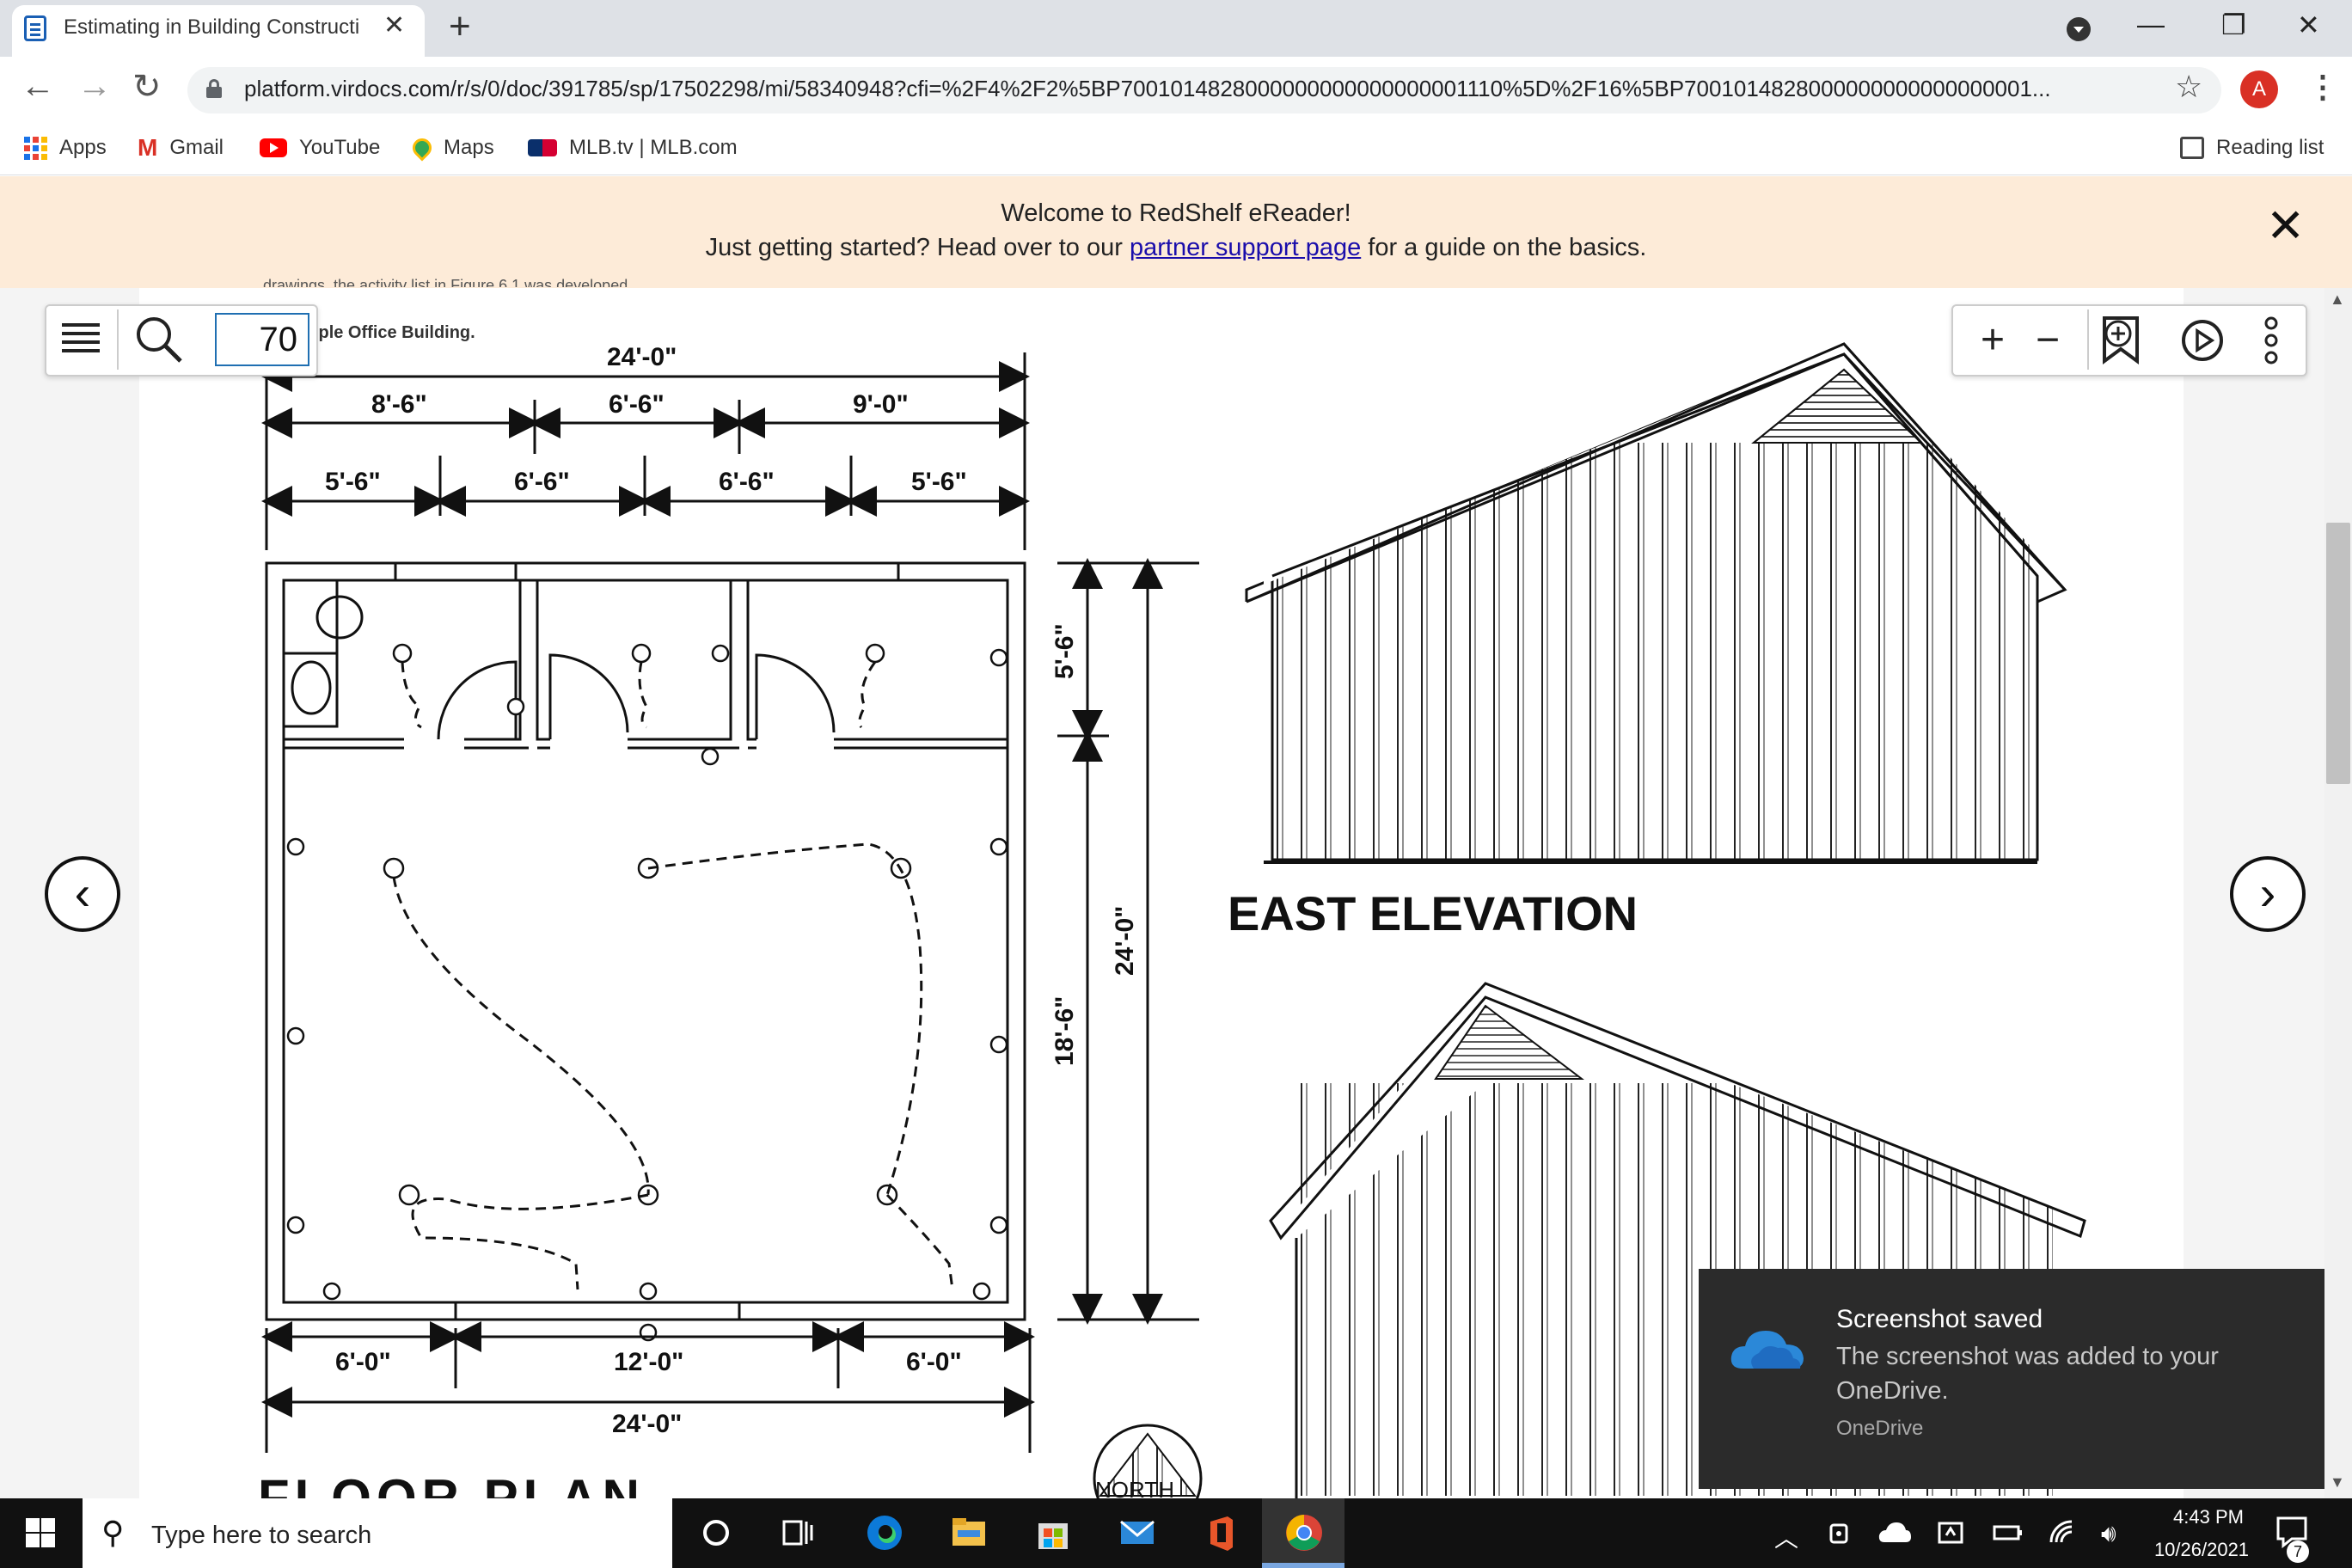 The height and width of the screenshot is (1568, 2352). What do you see at coordinates (2008, 1533) in the screenshot?
I see `battery-icon` at bounding box center [2008, 1533].